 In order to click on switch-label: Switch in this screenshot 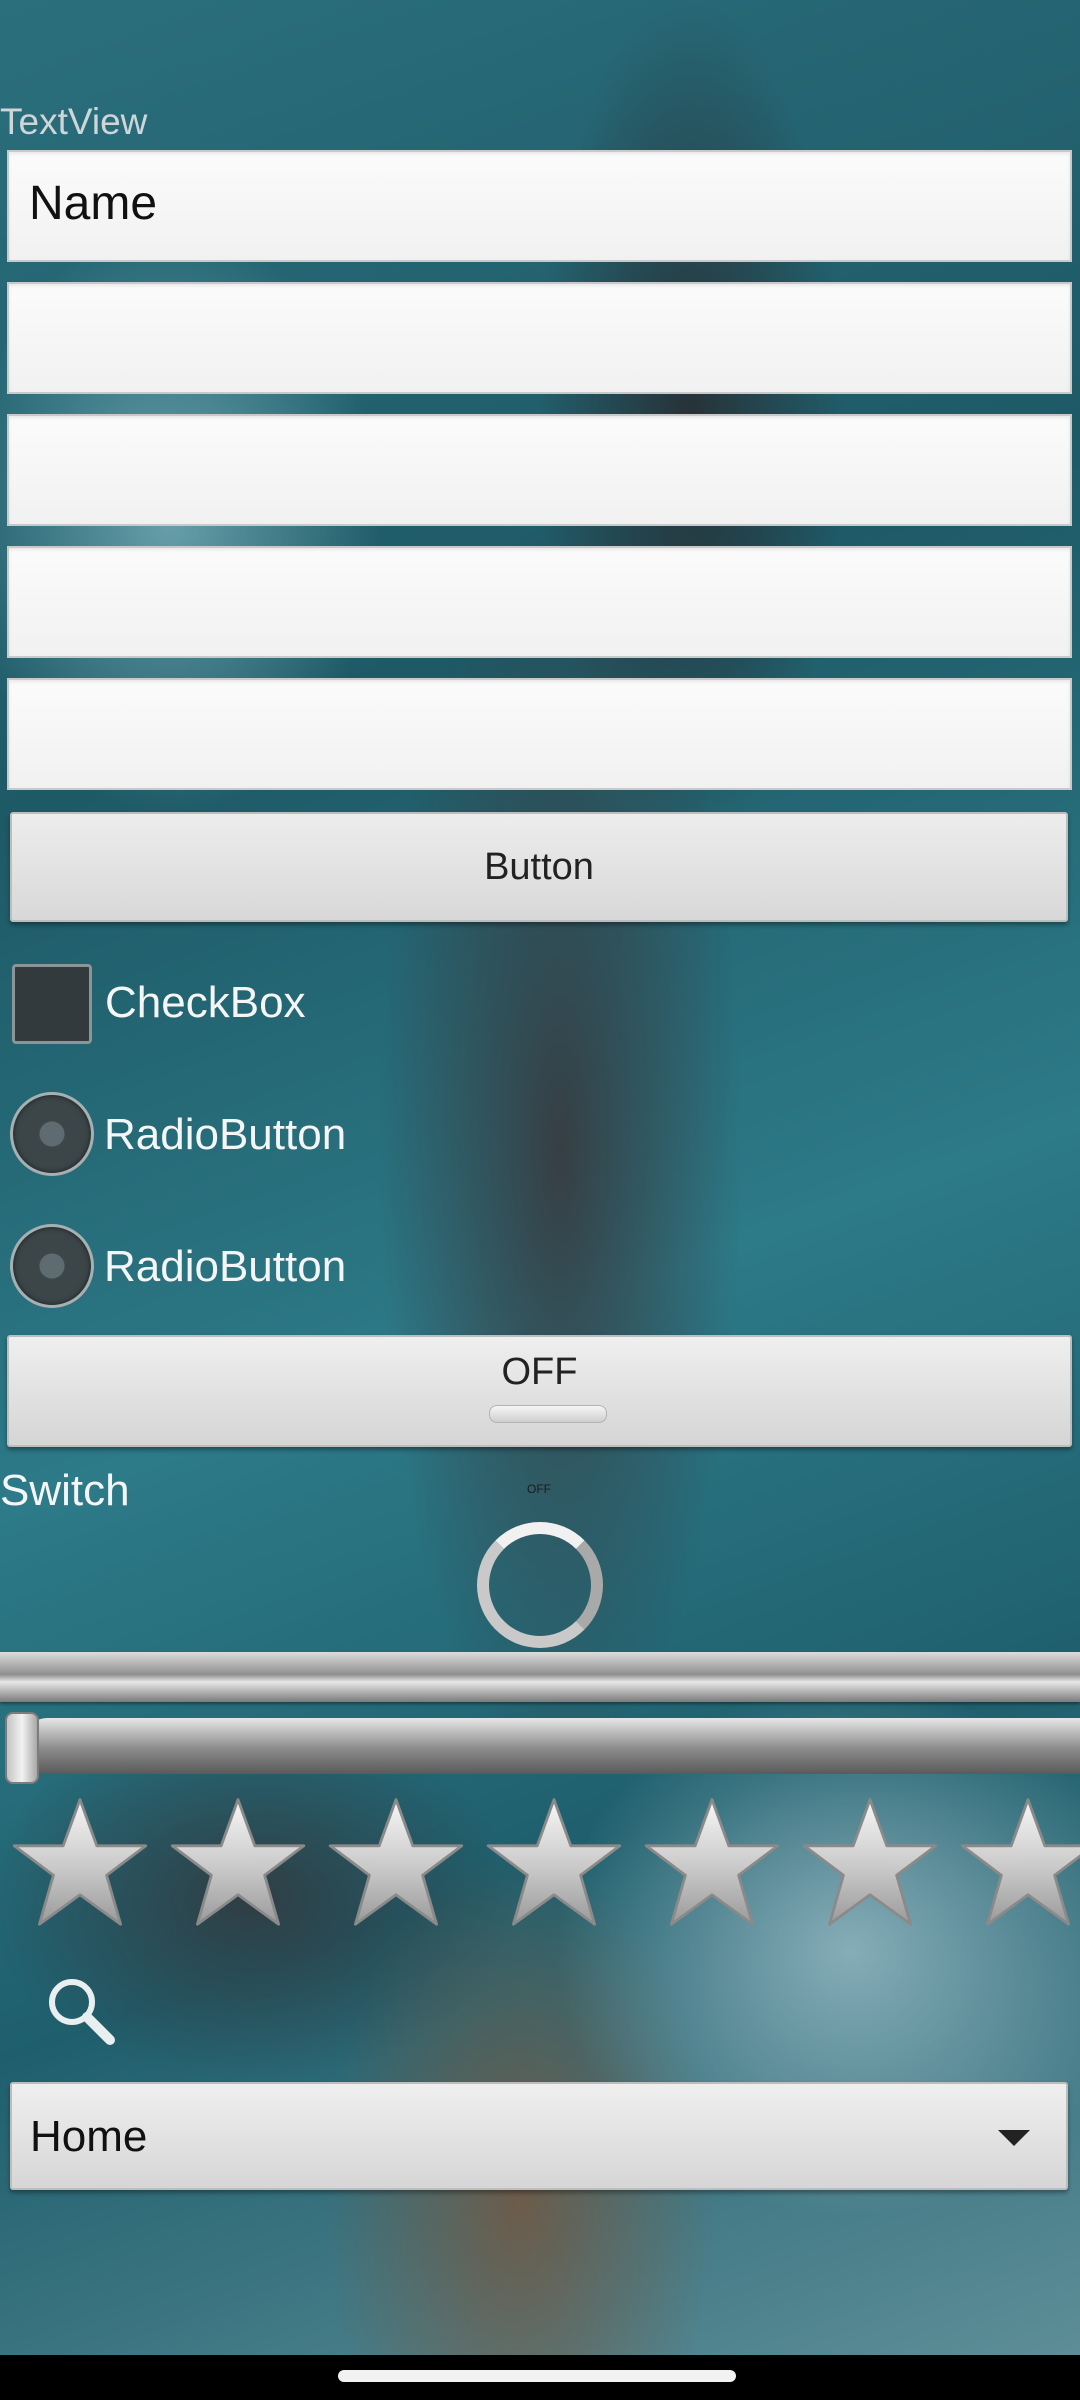, I will do `click(65, 1491)`.